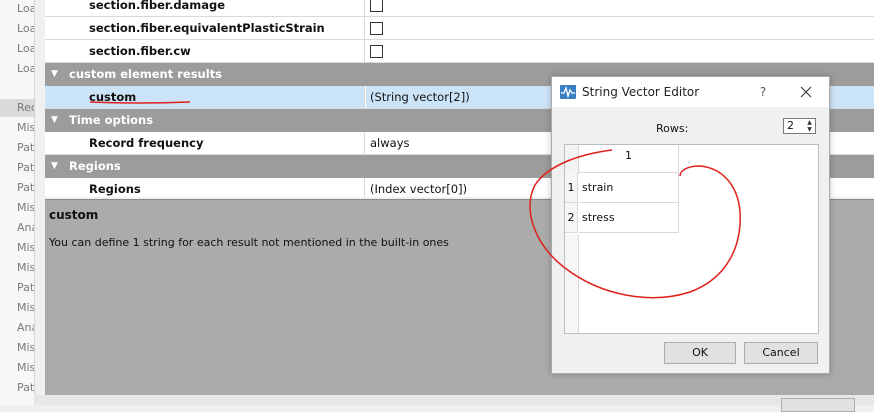  I want to click on row-header-area, so click(572, 283).